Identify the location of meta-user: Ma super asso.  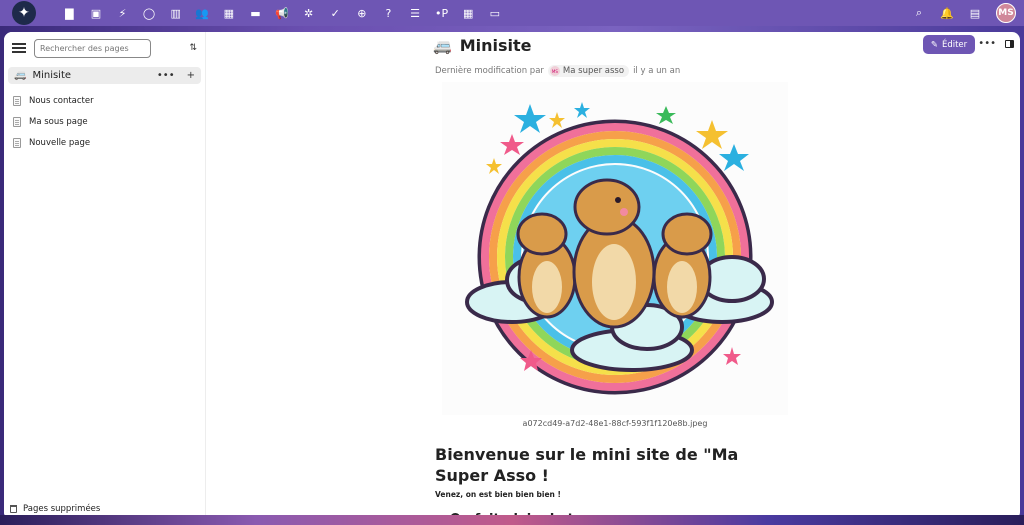
(593, 71).